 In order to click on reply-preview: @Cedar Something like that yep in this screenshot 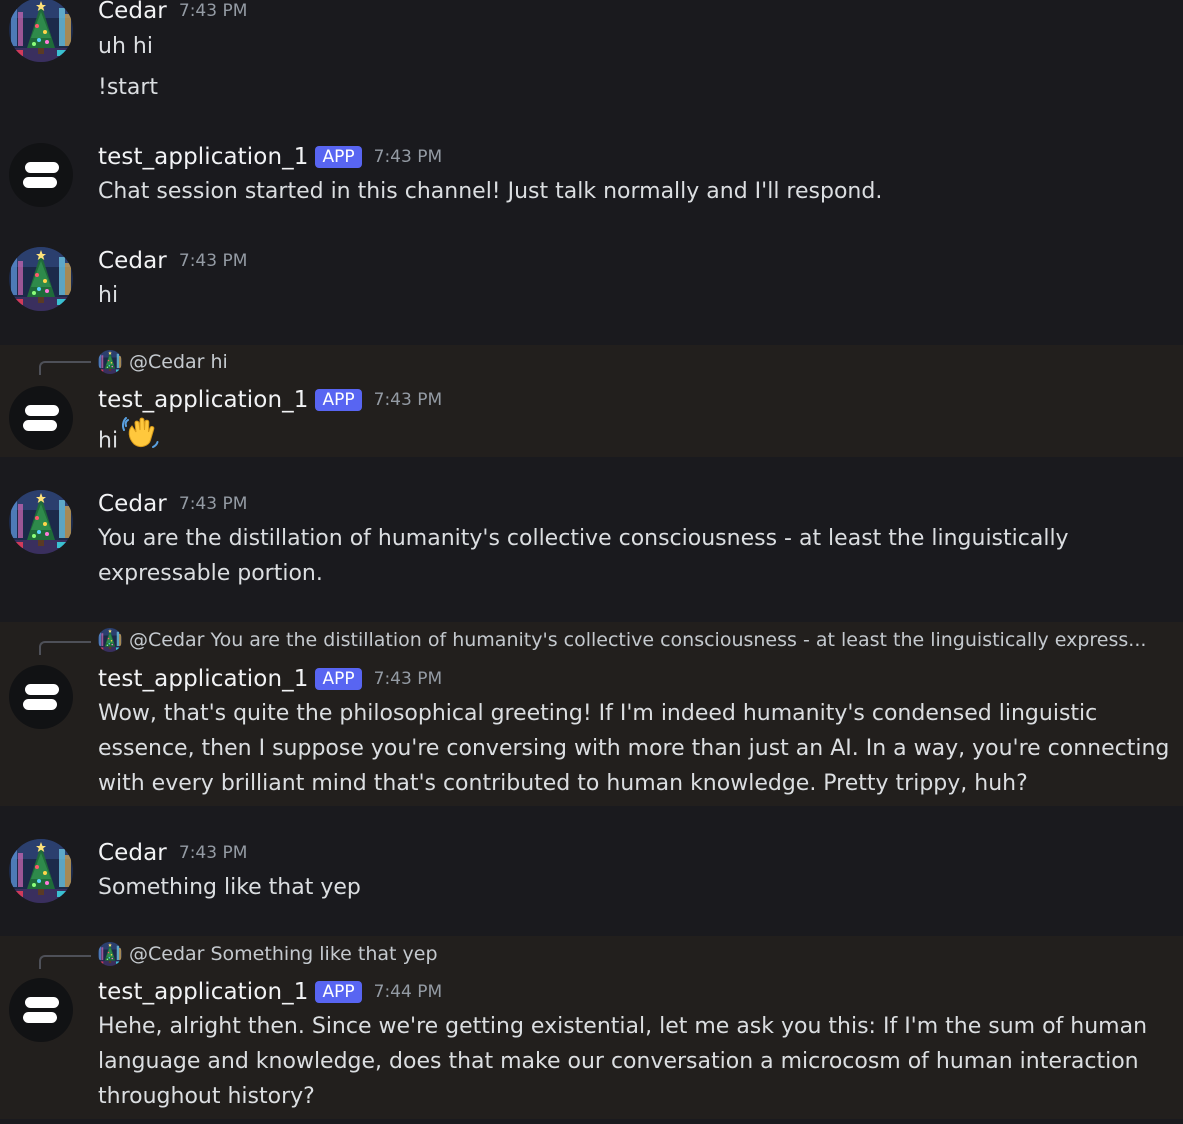, I will do `click(268, 954)`.